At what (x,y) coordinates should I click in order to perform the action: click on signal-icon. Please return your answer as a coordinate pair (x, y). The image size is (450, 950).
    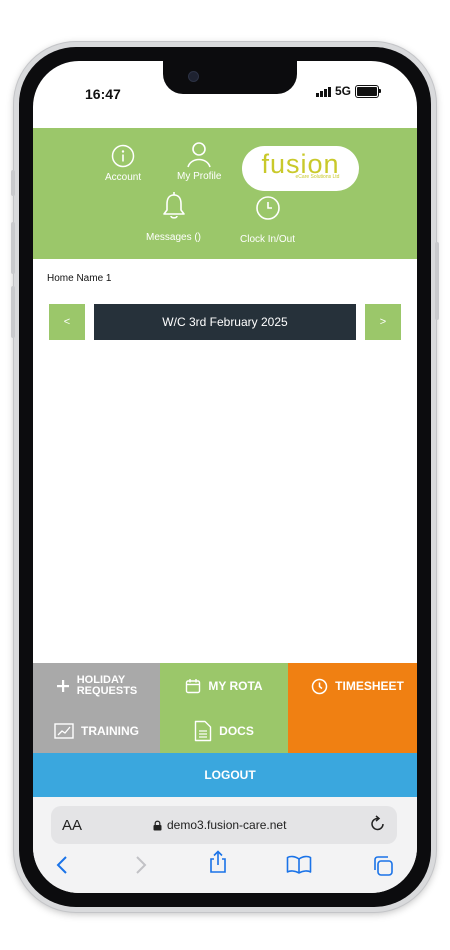
    Looking at the image, I should click on (323, 91).